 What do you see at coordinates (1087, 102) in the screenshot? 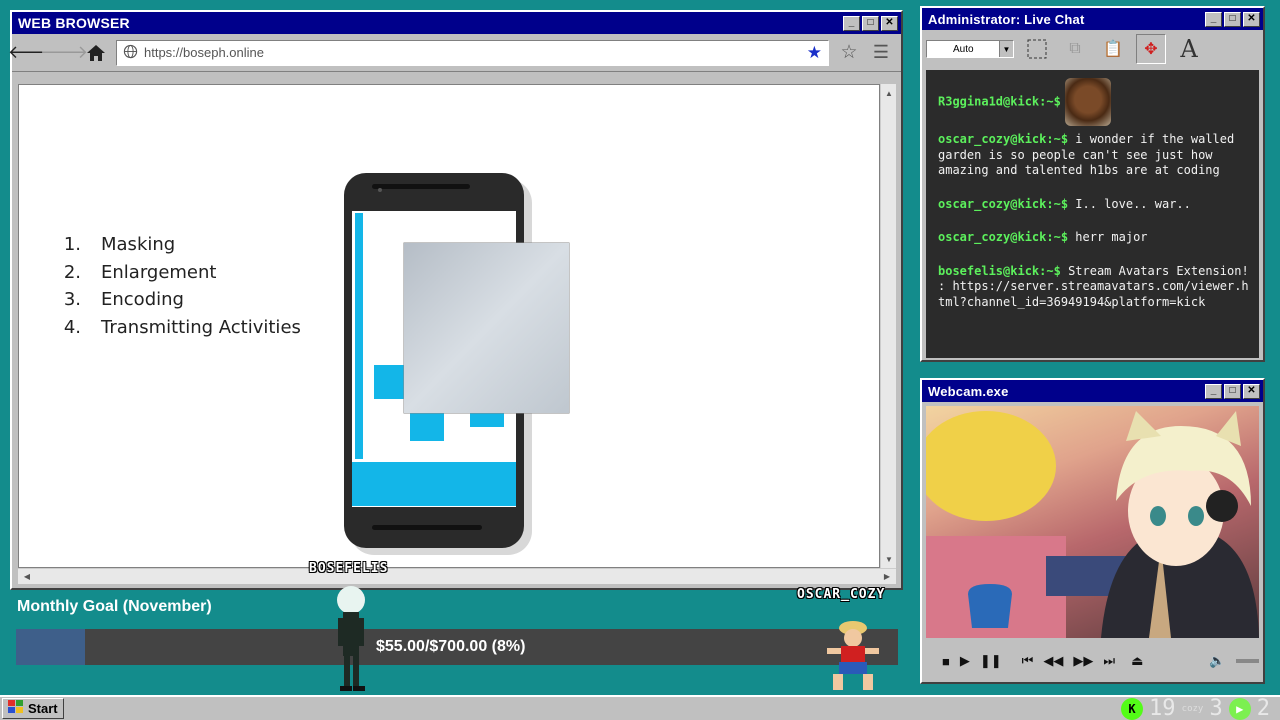
I see `emote-image` at bounding box center [1087, 102].